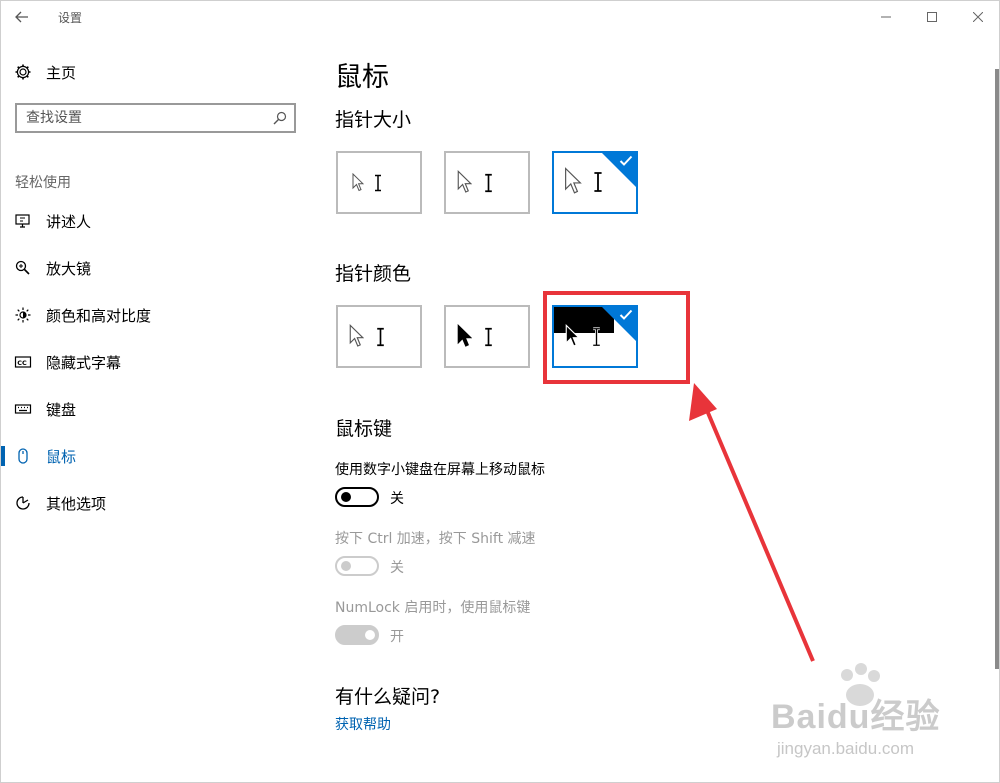 This screenshot has width=1000, height=783. I want to click on title-bar: 设置, so click(500, 17).